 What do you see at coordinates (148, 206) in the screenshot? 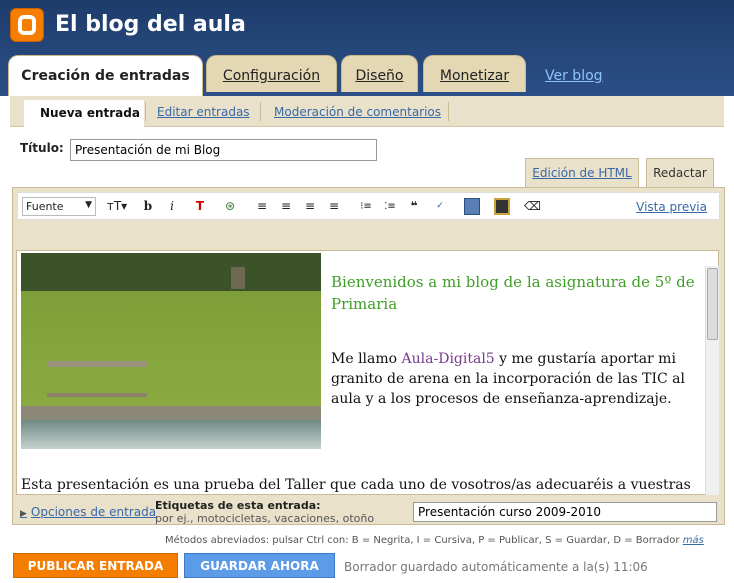
I see `bold-icon: b` at bounding box center [148, 206].